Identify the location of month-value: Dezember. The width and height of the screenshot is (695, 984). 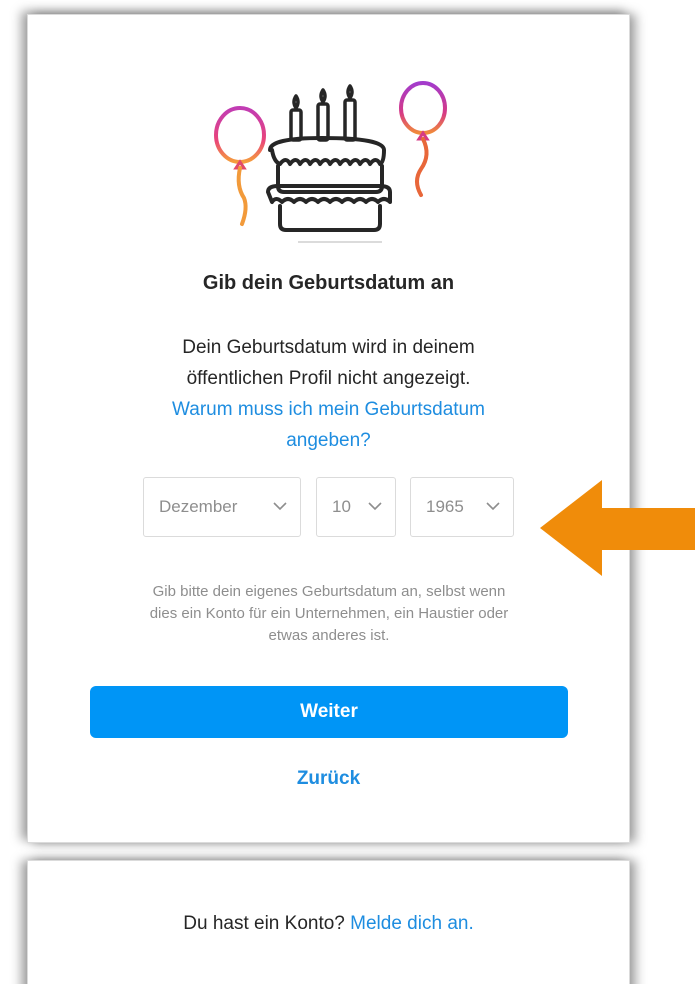
(198, 506).